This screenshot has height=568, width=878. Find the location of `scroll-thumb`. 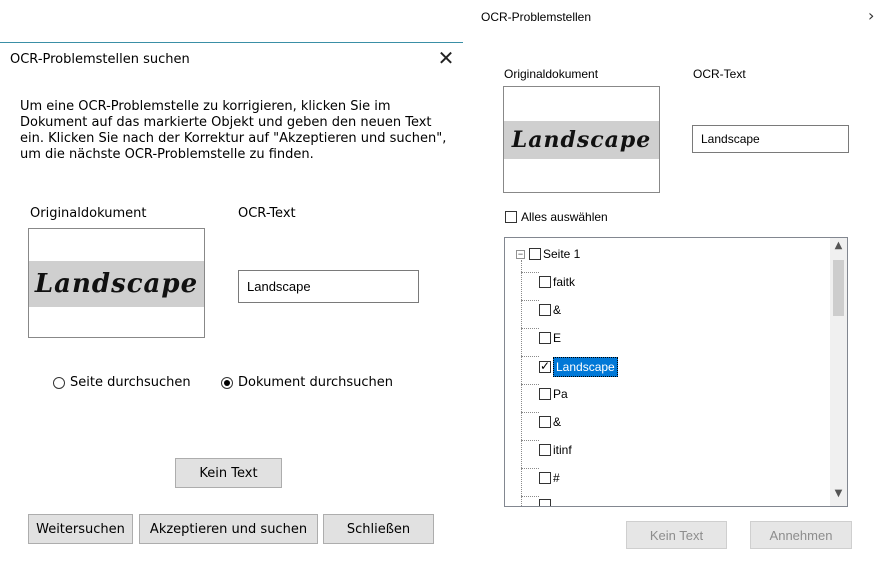

scroll-thumb is located at coordinates (838, 288).